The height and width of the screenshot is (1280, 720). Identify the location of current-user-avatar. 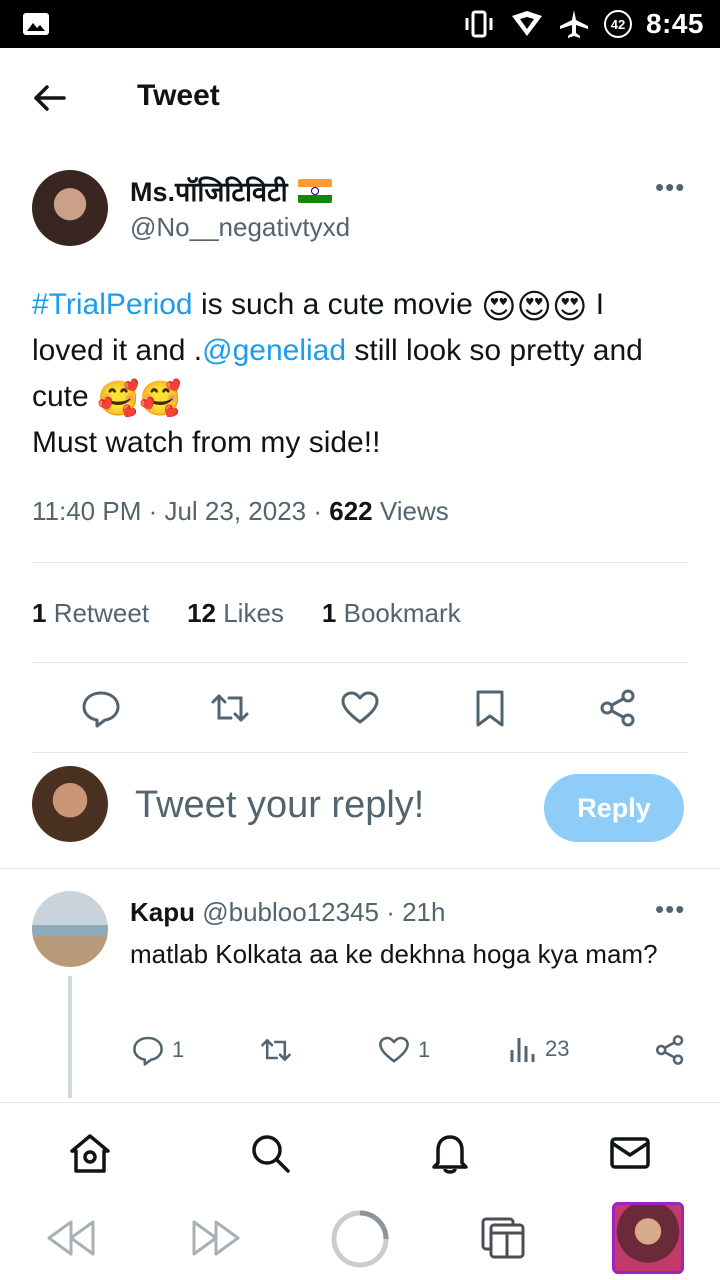
(70, 804).